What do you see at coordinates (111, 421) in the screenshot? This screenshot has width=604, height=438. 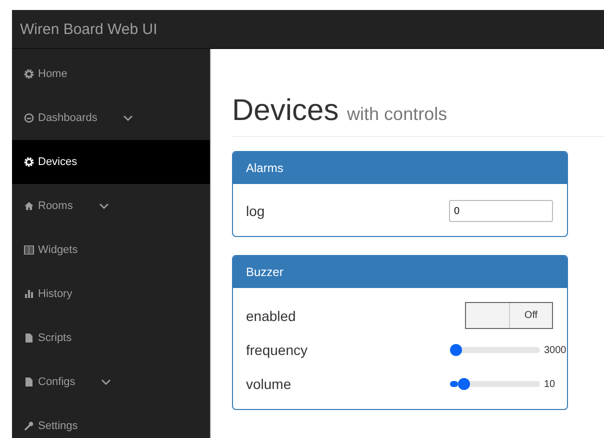 I see `sidebar-item: Settings` at bounding box center [111, 421].